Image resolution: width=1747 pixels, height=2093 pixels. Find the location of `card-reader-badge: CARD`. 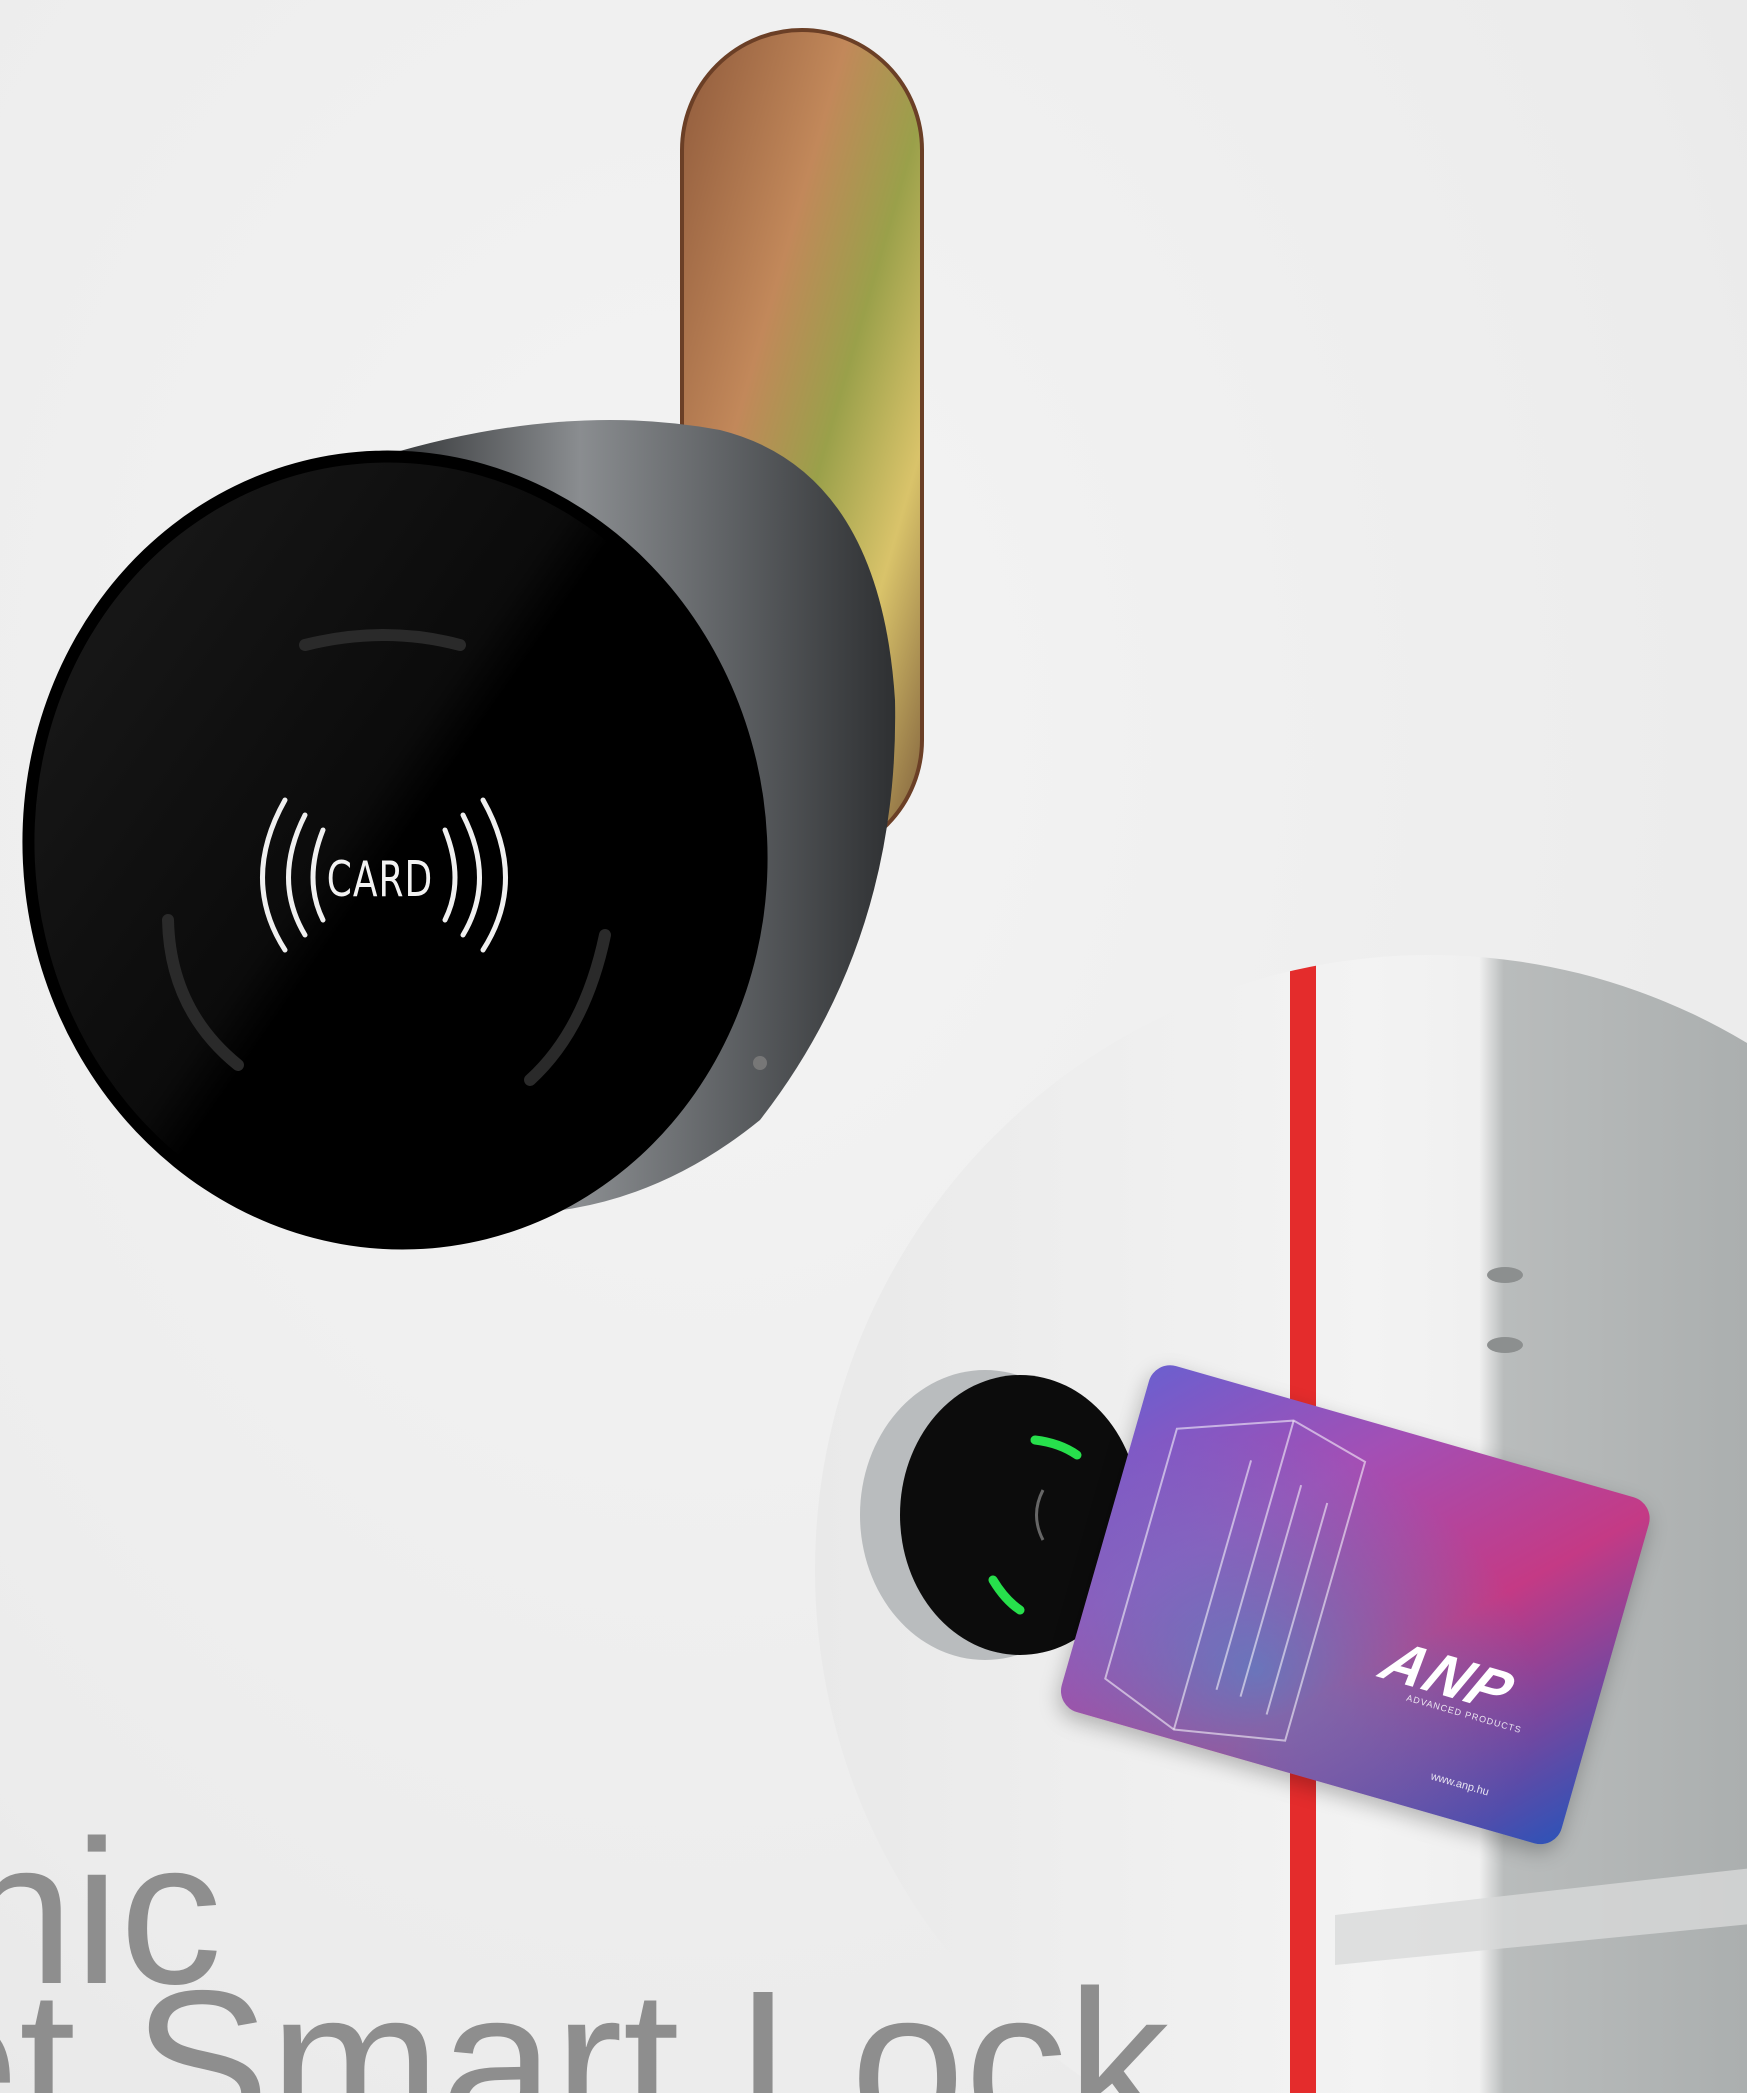

card-reader-badge: CARD is located at coordinates (380, 880).